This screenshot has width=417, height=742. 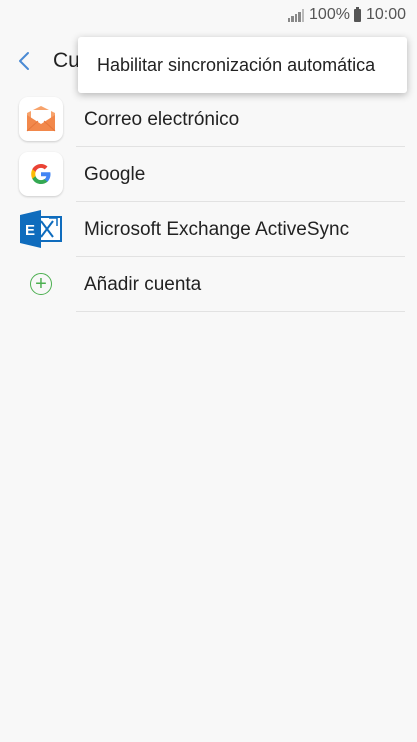 What do you see at coordinates (41, 174) in the screenshot?
I see `google-logo-icon` at bounding box center [41, 174].